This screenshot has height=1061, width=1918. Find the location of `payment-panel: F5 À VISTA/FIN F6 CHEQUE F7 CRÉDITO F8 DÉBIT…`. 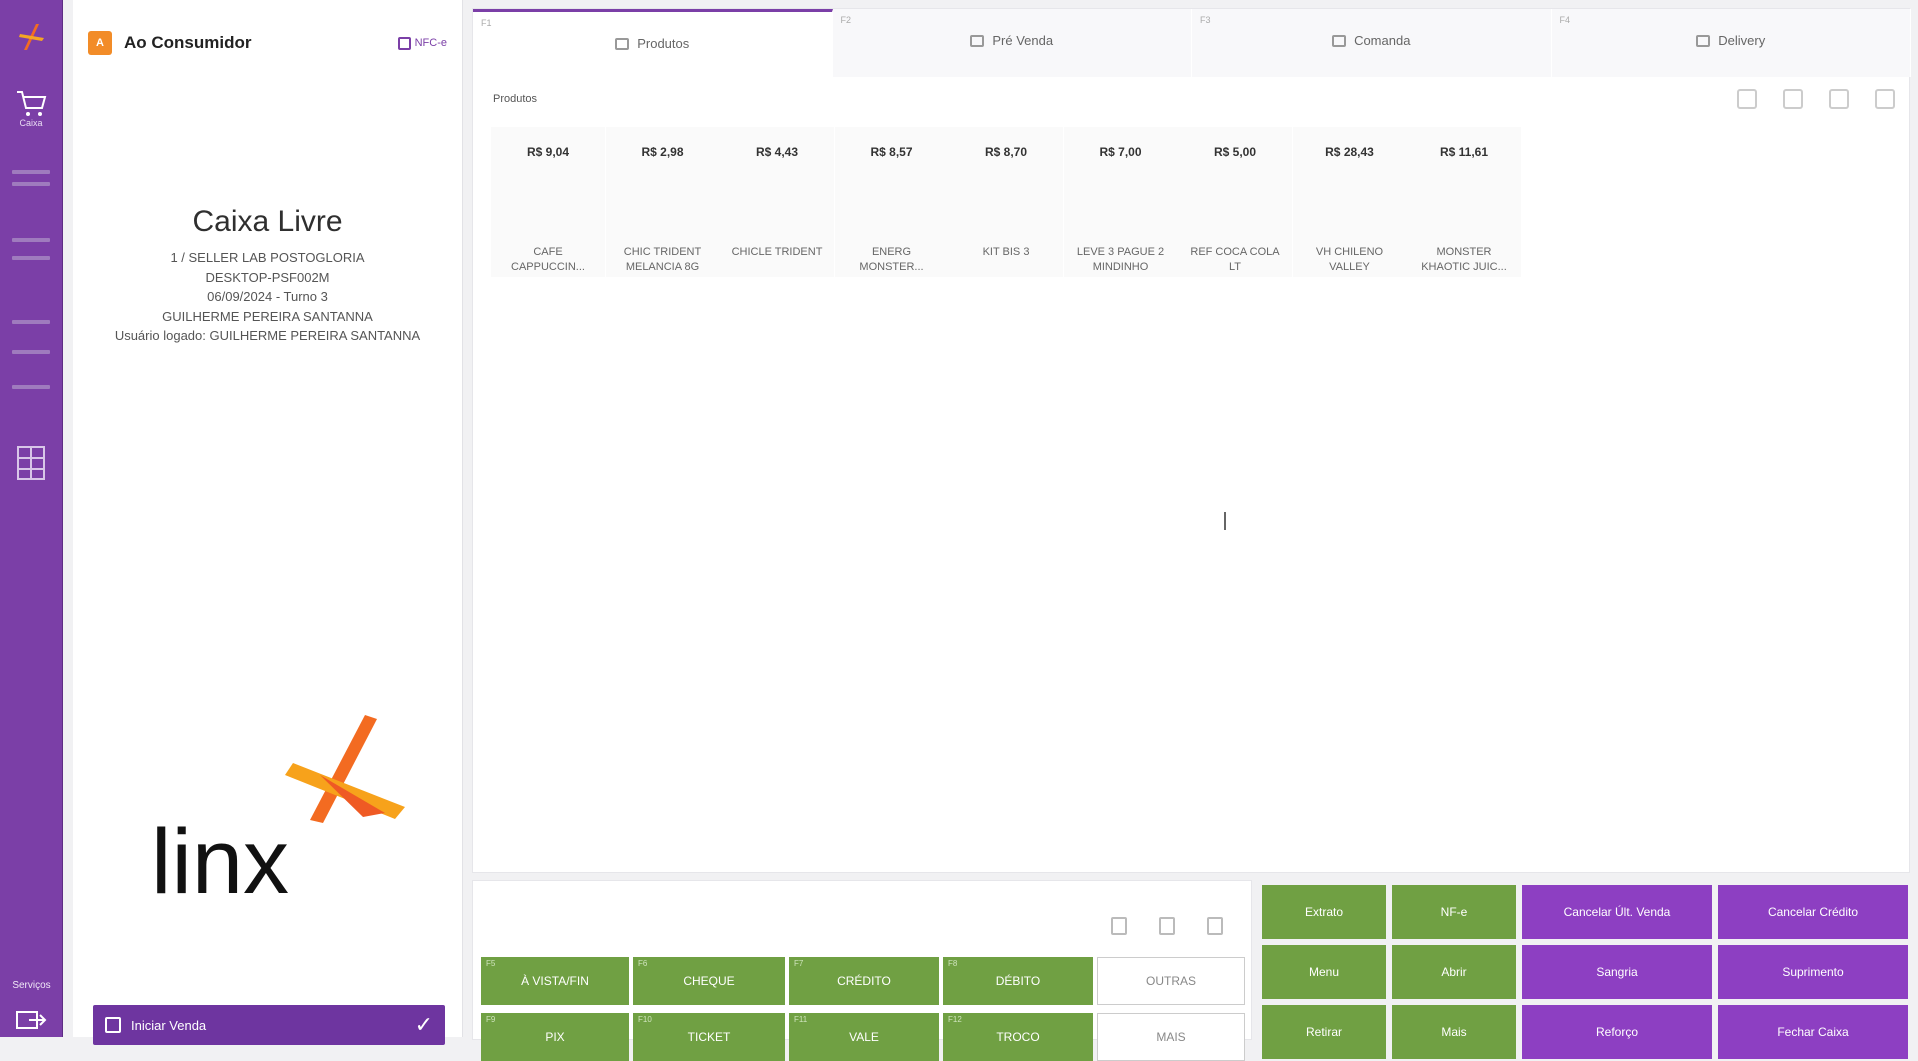

payment-panel: F5 À VISTA/FIN F6 CHEQUE F7 CRÉDITO F8 DÉBIT… is located at coordinates (862, 970).